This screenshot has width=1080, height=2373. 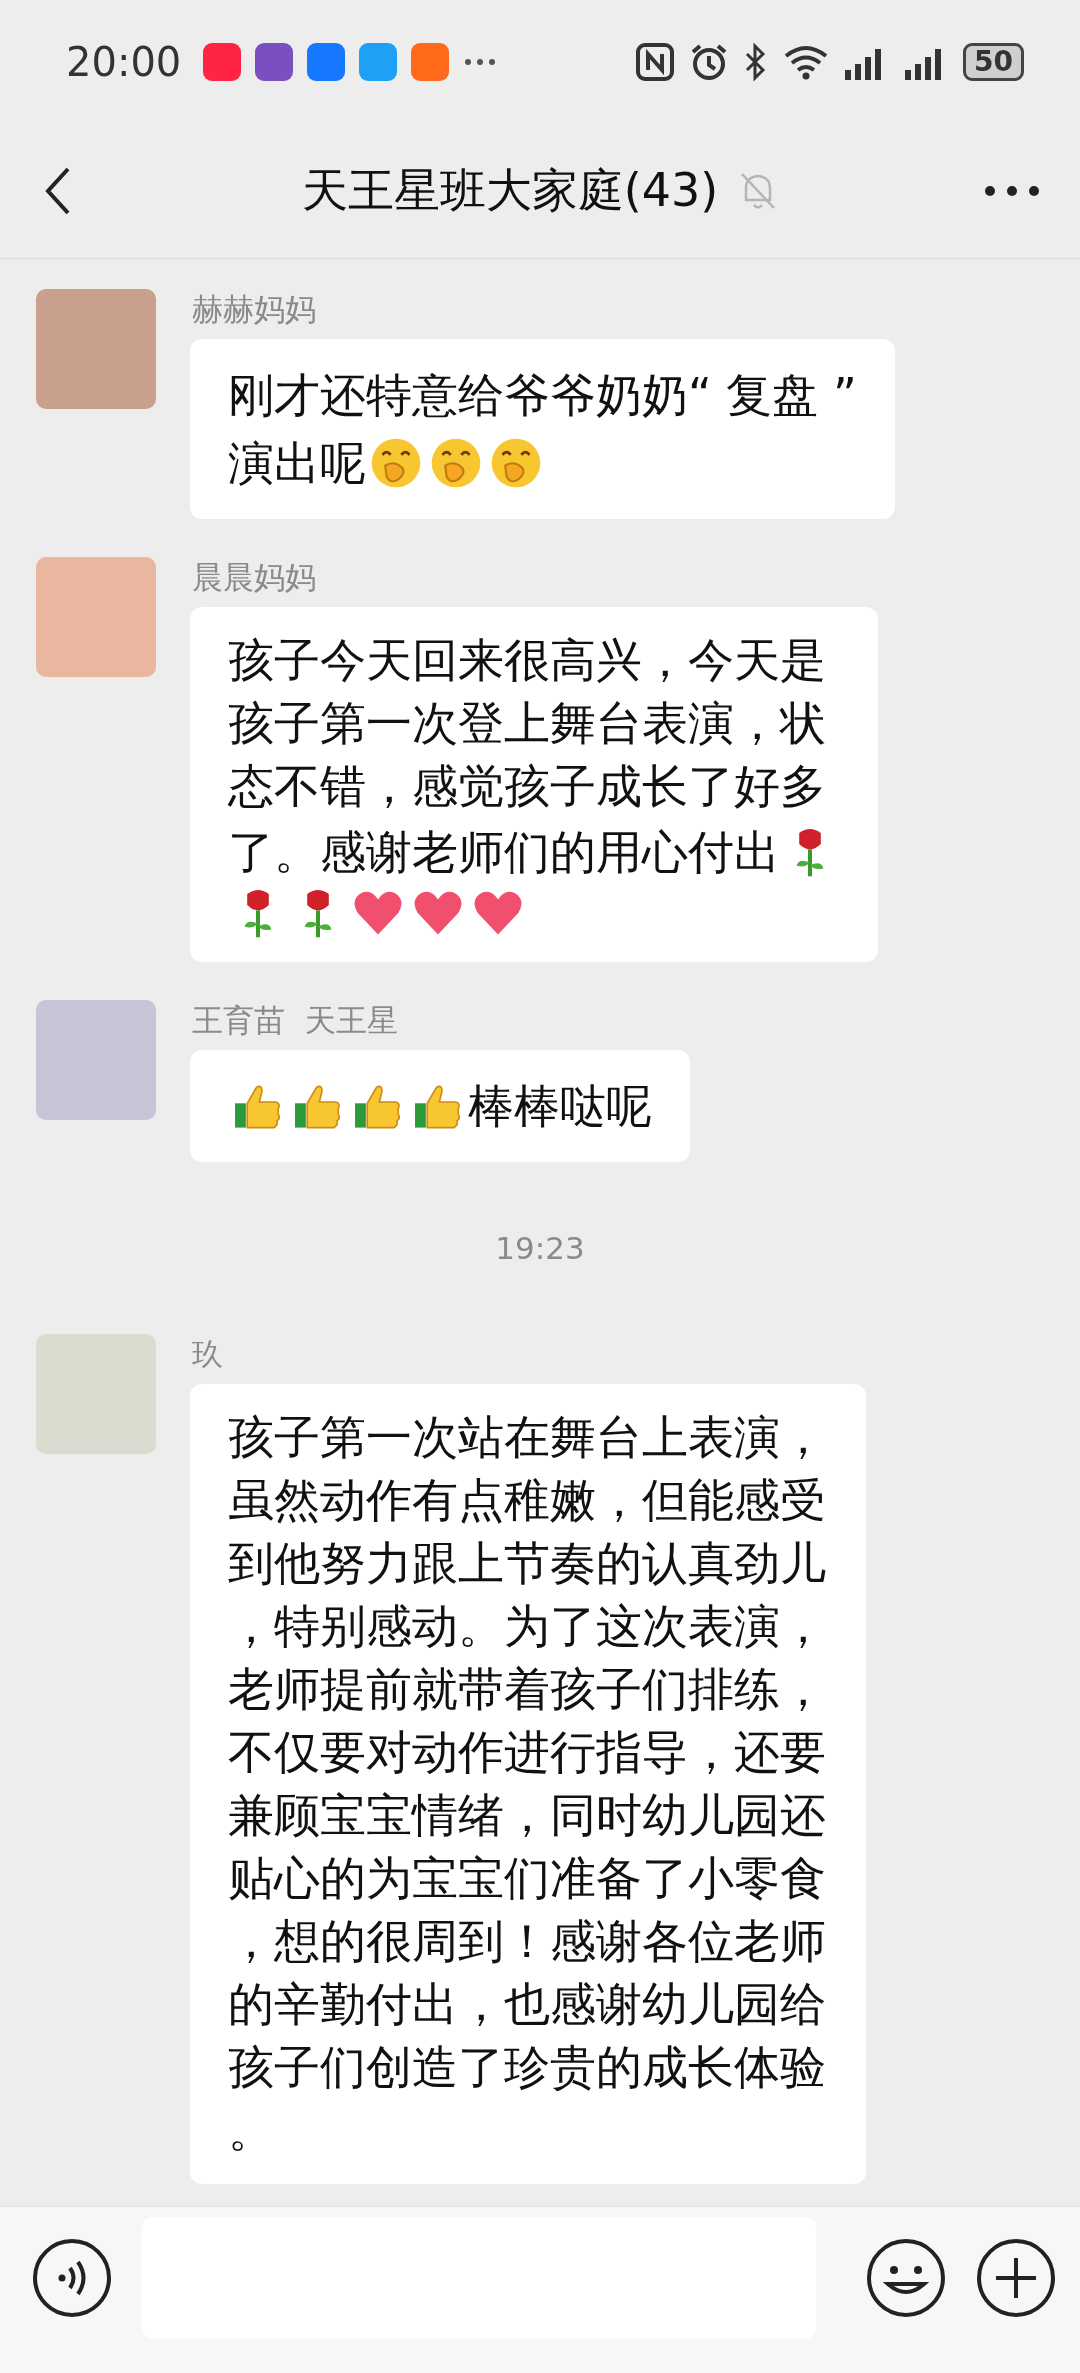 I want to click on sender-name: 赫赫妈妈, so click(x=254, y=309).